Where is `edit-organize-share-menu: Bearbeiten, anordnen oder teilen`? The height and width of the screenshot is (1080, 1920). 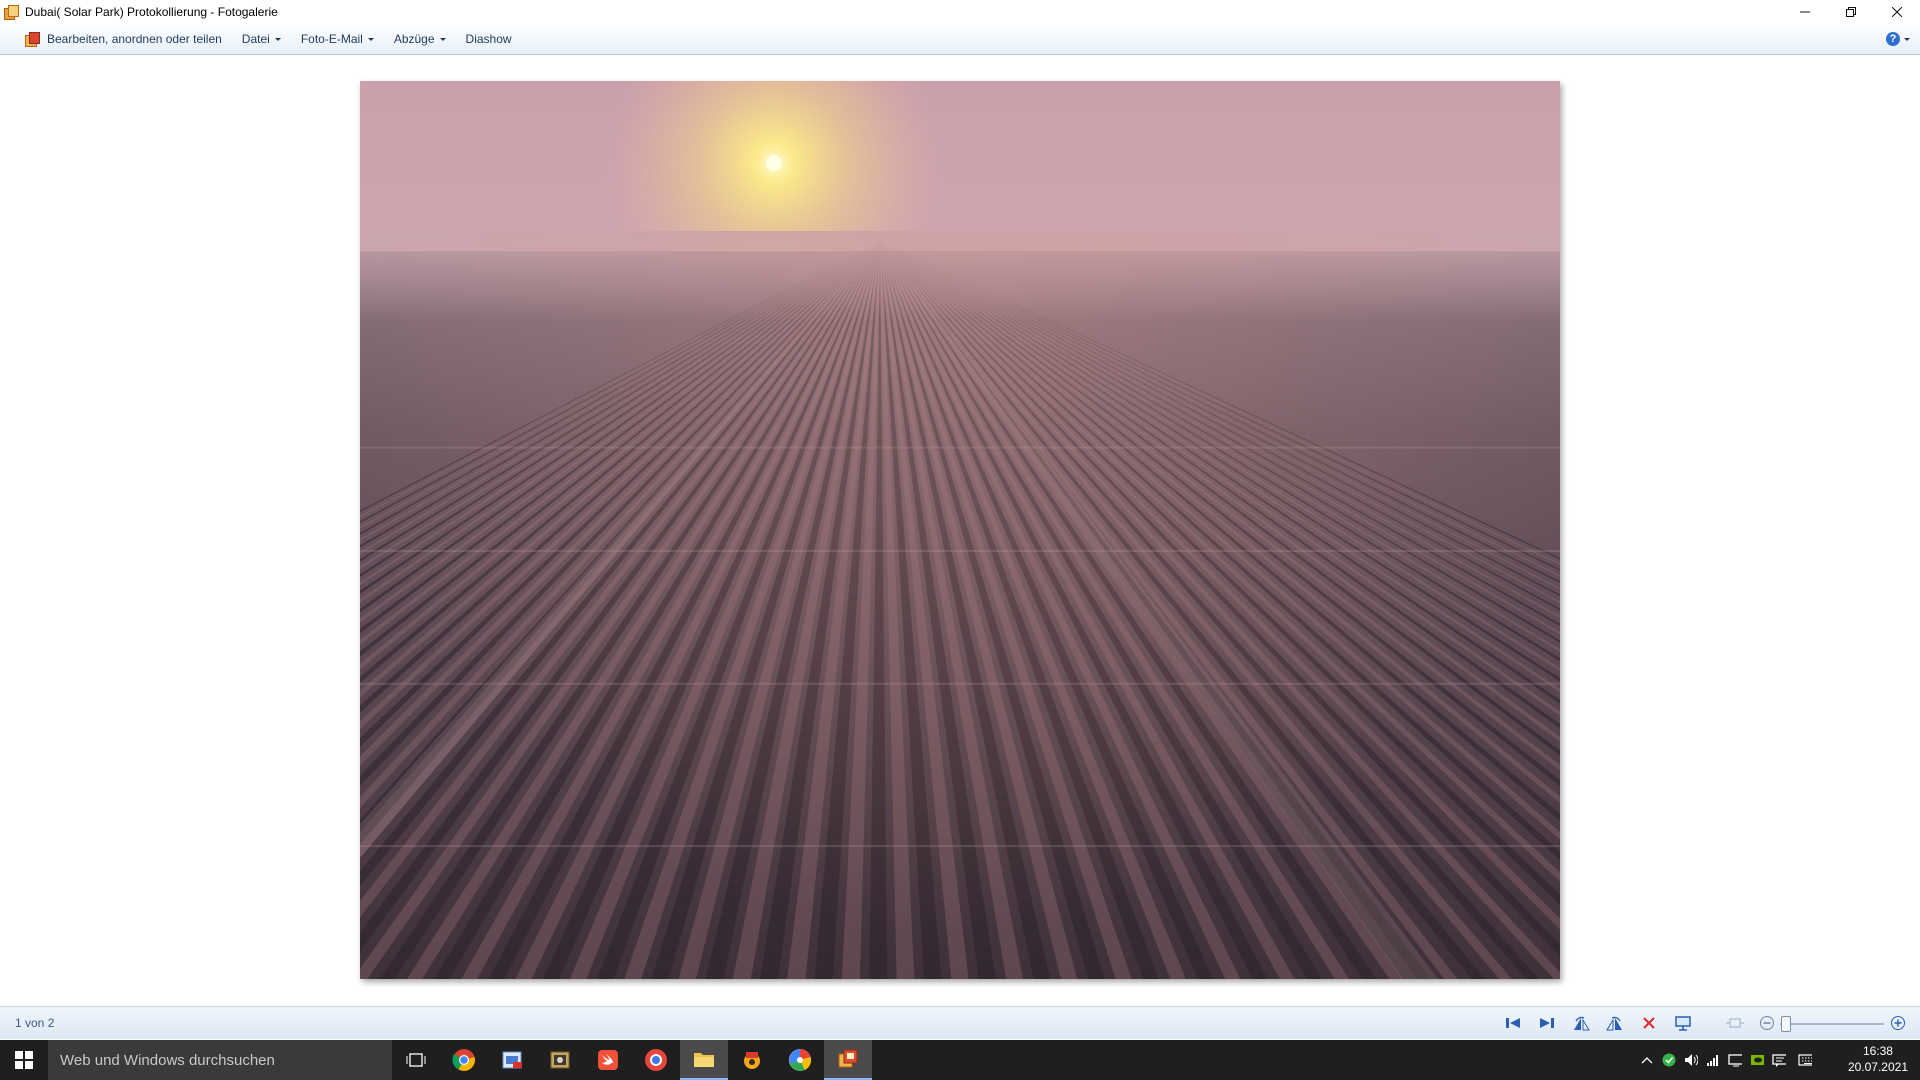 edit-organize-share-menu: Bearbeiten, anordnen oder teilen is located at coordinates (126, 39).